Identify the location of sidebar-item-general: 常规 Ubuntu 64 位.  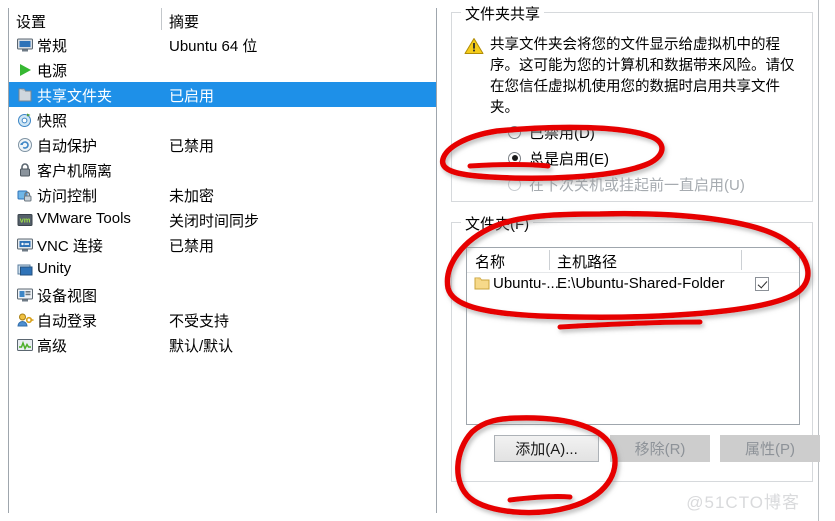
(222, 44).